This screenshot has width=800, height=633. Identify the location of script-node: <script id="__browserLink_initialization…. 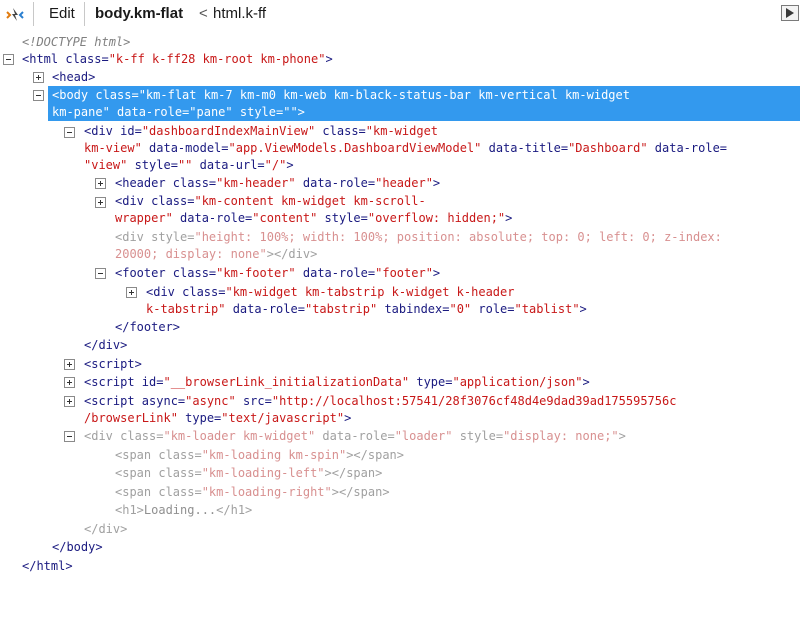
(337, 382).